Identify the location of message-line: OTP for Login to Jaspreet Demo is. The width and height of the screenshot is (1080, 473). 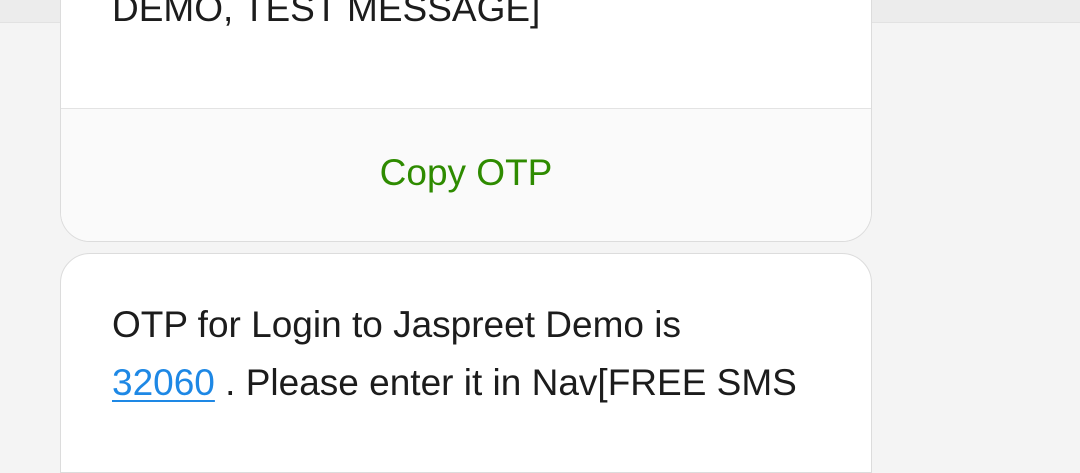
(396, 324).